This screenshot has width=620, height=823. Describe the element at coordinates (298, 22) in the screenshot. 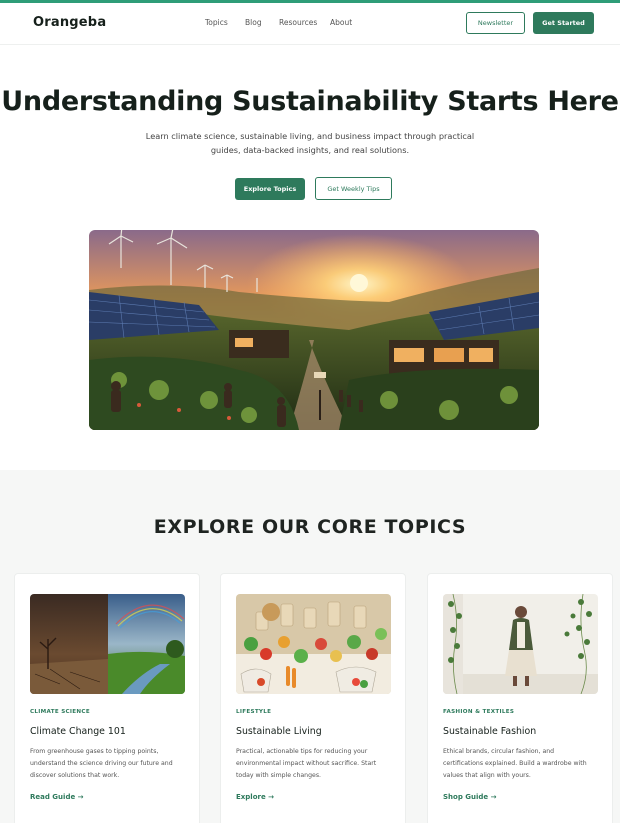

I see `nav-item-resources: Resources` at that location.